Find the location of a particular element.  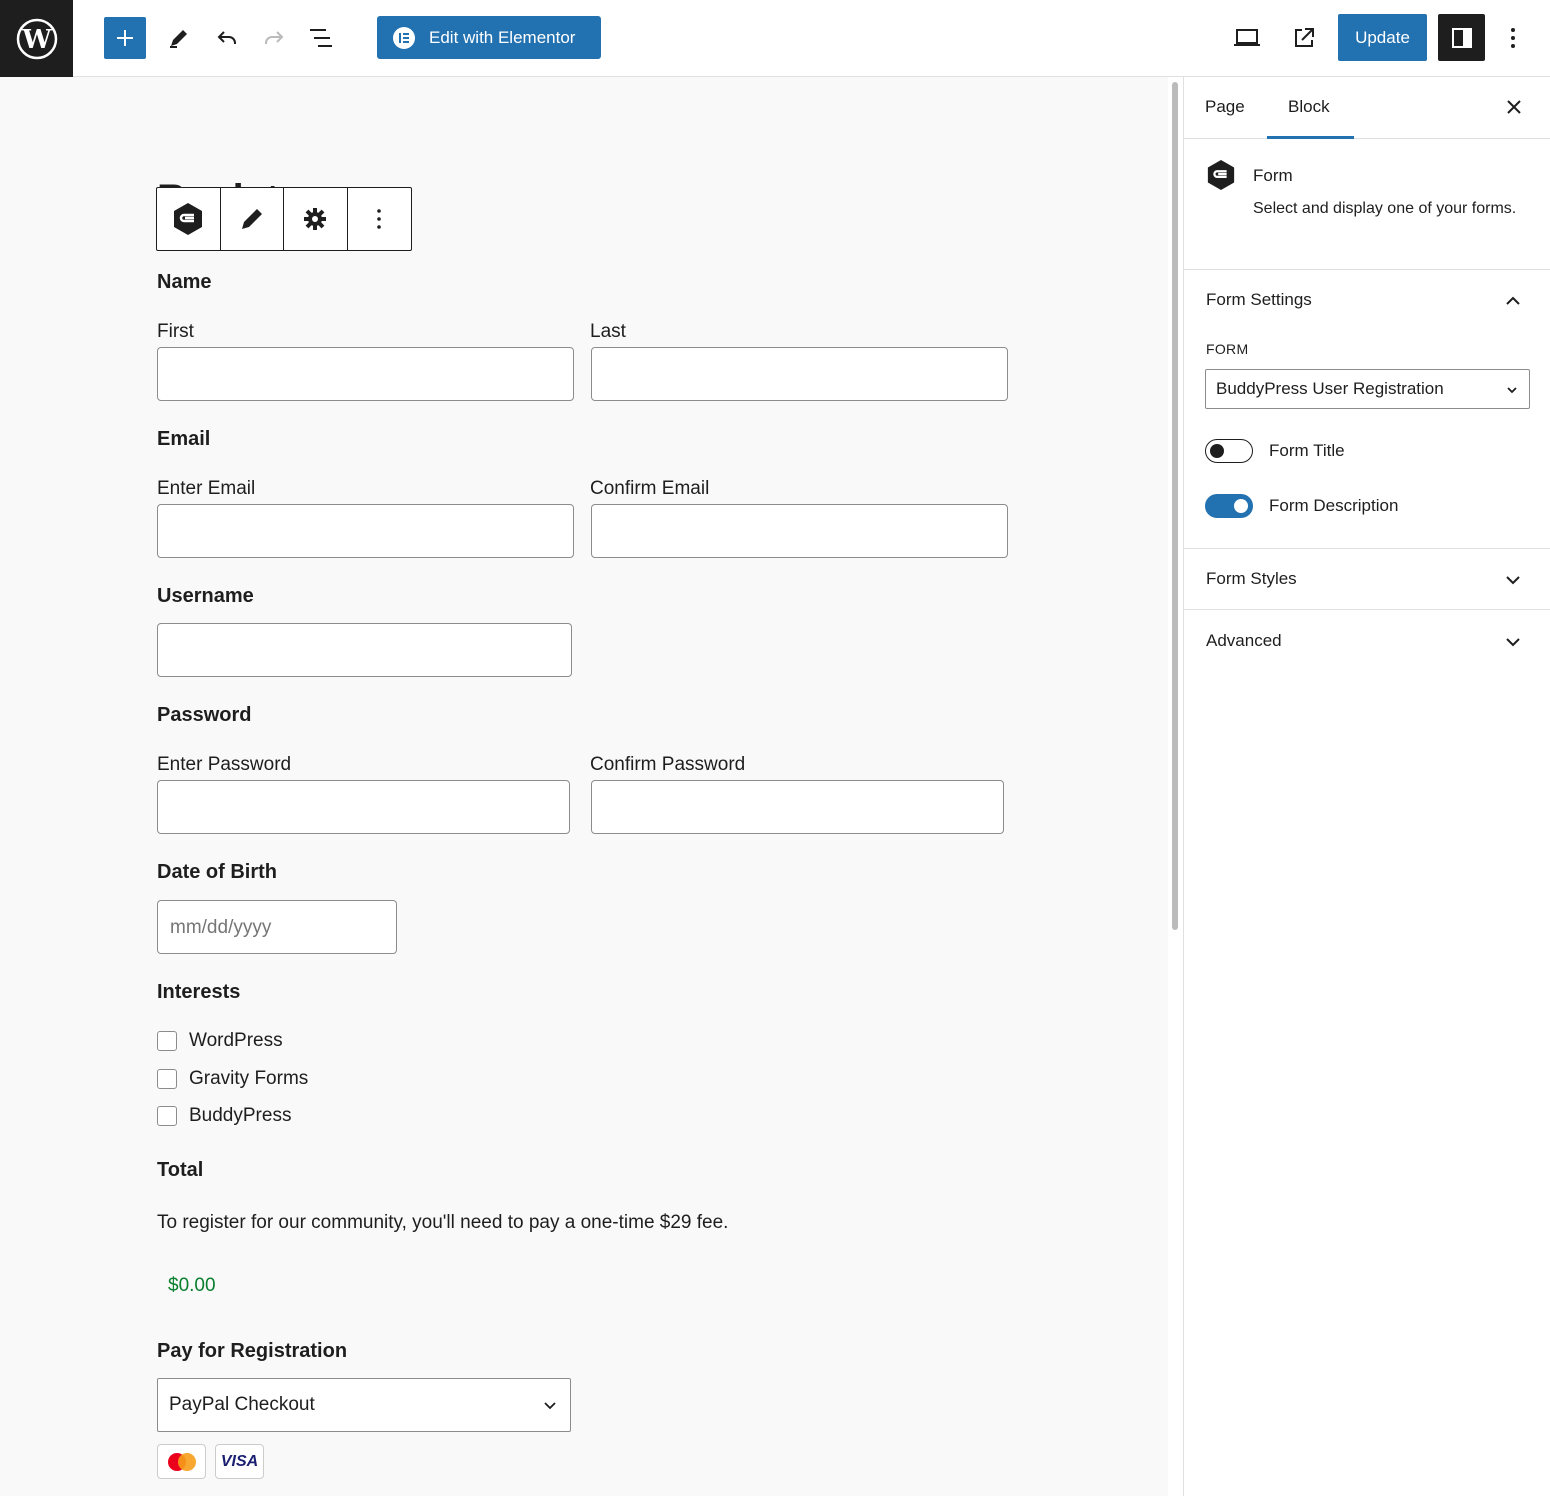

form-select-value: BuddyPress User Registration is located at coordinates (1330, 388).